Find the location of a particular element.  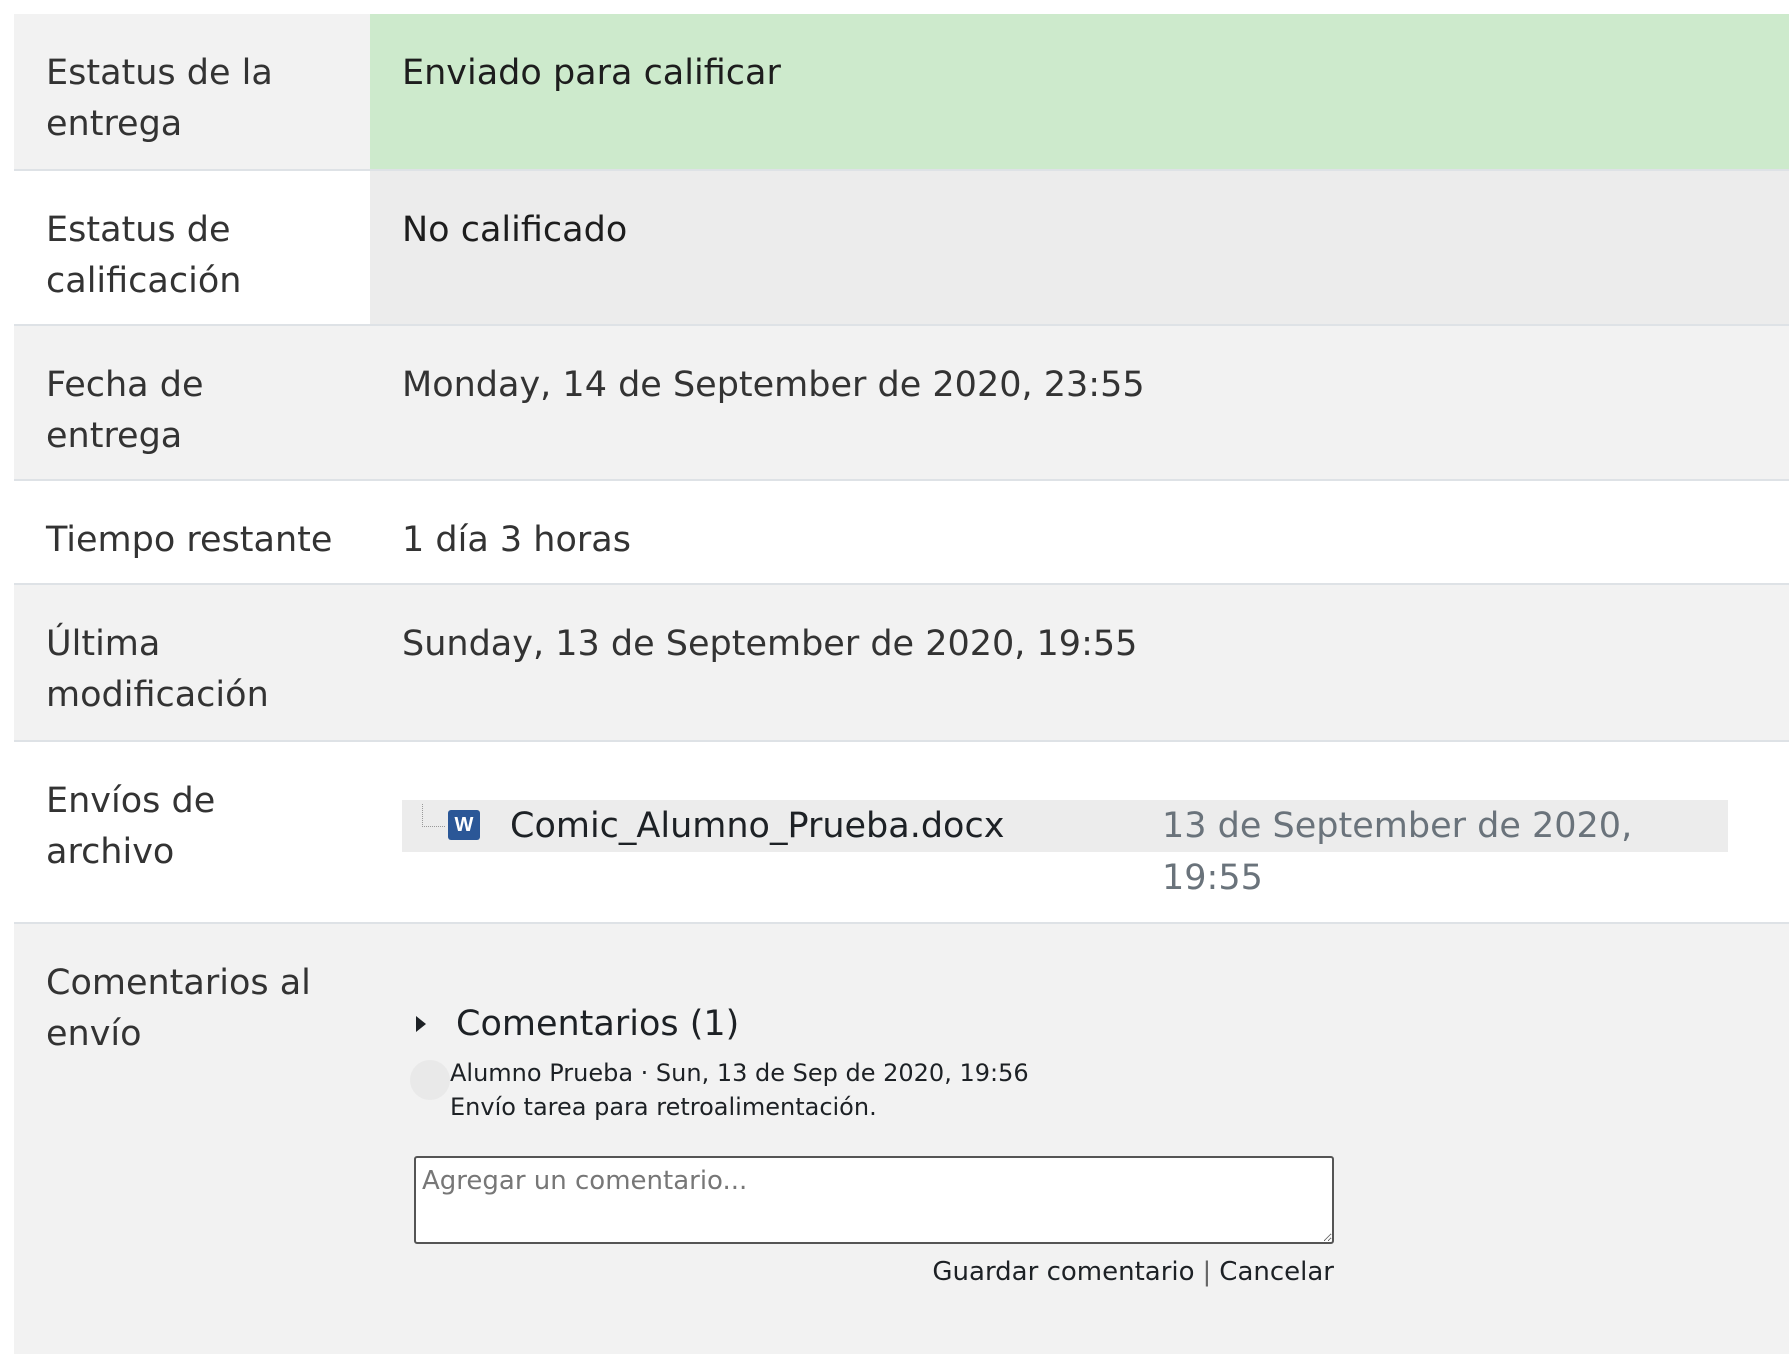

row-label: Comentarios al envío is located at coordinates (178, 1008).